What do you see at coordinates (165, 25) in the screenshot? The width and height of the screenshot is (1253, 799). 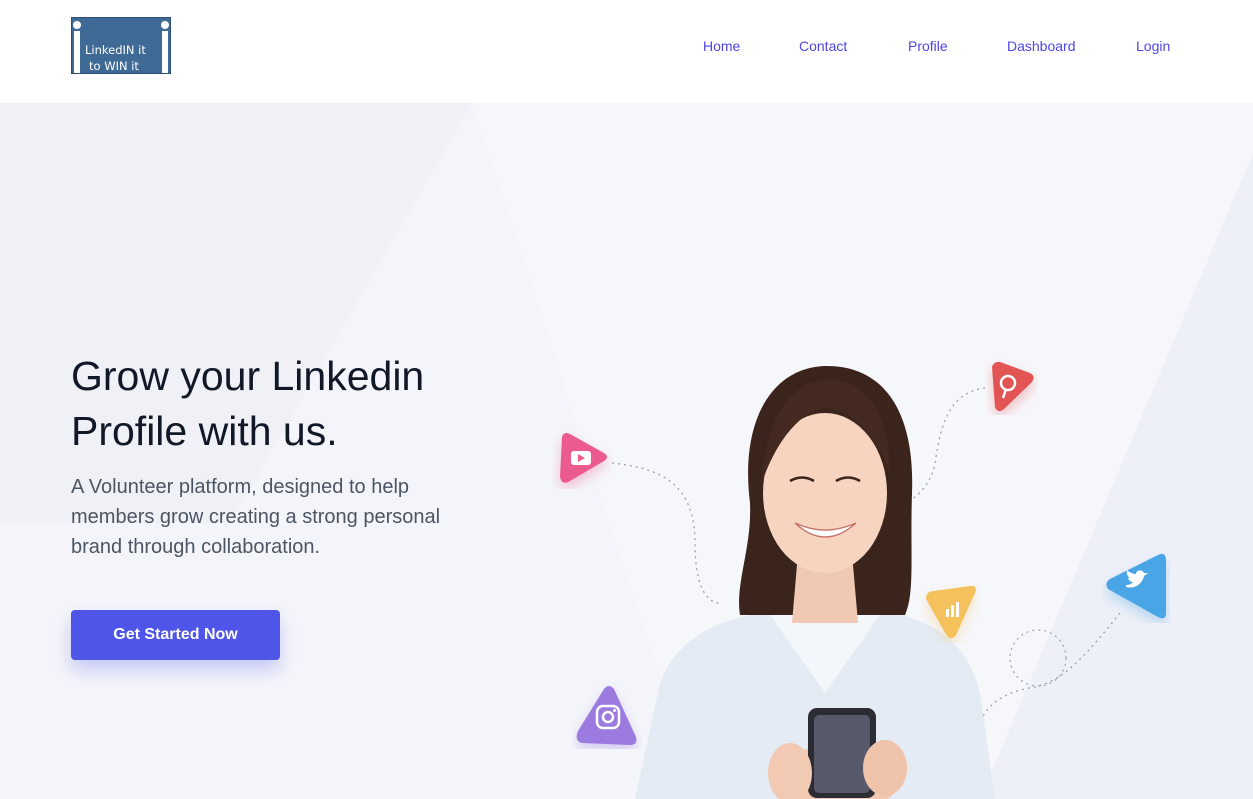 I see `logo-dot-right` at bounding box center [165, 25].